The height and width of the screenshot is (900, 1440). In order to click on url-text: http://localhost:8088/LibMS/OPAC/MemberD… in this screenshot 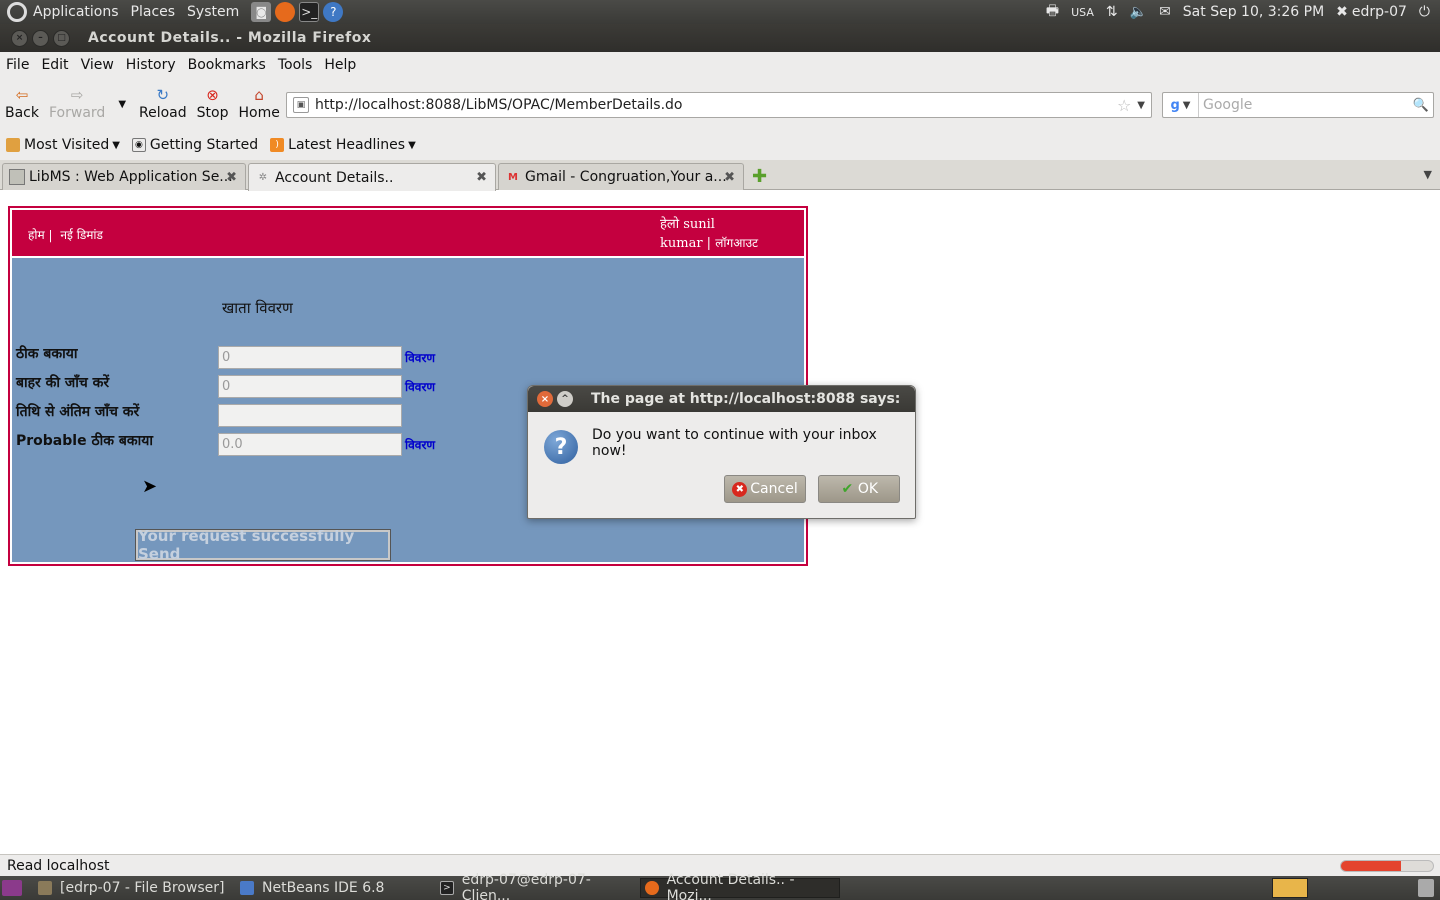, I will do `click(498, 105)`.